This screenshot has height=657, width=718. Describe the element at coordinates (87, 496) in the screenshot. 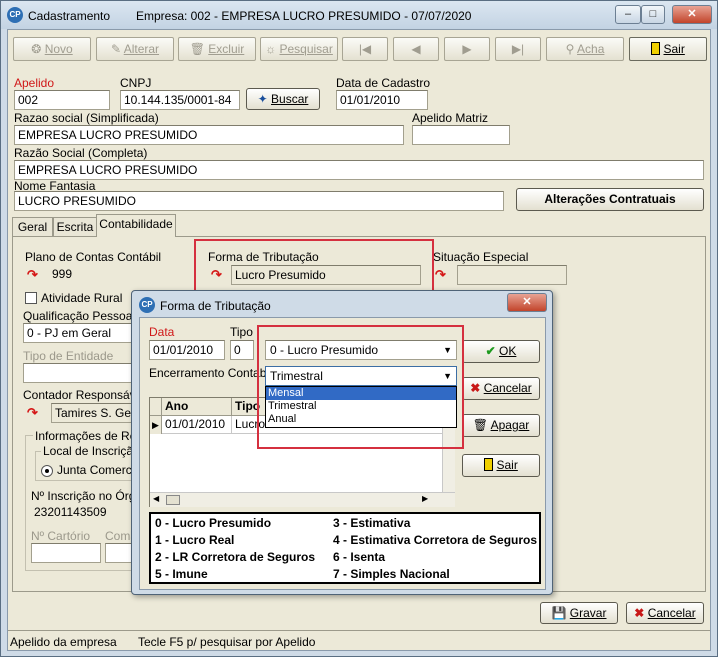

I see `num-inscricao-label: Nº Inscrição no Órgã` at that location.